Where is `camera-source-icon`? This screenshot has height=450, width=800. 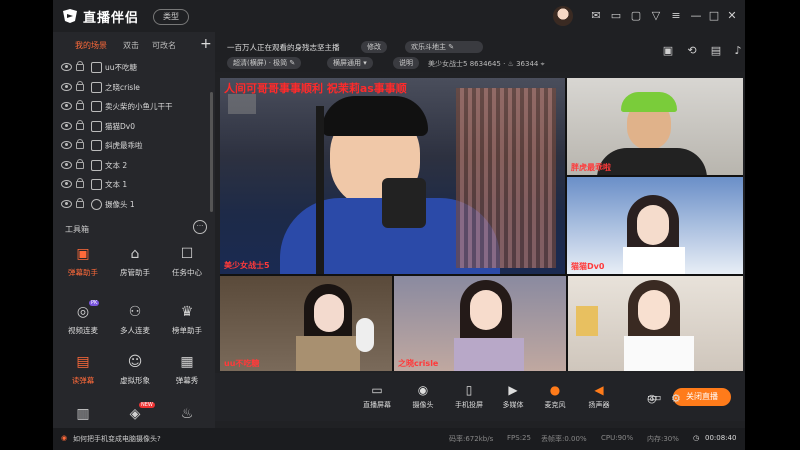
camera-source-icon is located at coordinates (96, 204).